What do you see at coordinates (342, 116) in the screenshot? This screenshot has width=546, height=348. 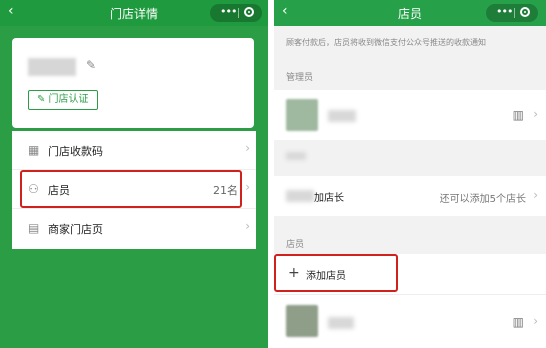 I see `admin-name-blurred` at bounding box center [342, 116].